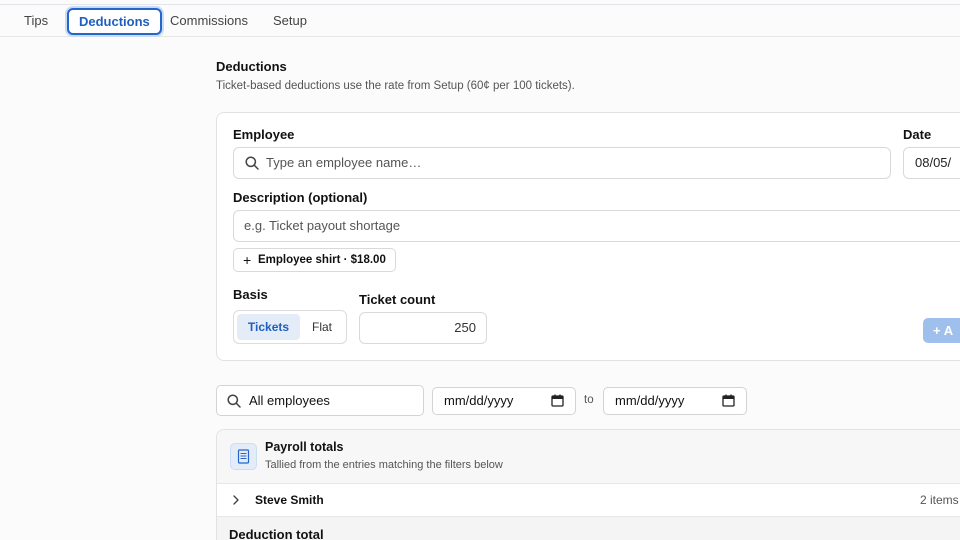  I want to click on add-deduction-button: + A, so click(941, 330).